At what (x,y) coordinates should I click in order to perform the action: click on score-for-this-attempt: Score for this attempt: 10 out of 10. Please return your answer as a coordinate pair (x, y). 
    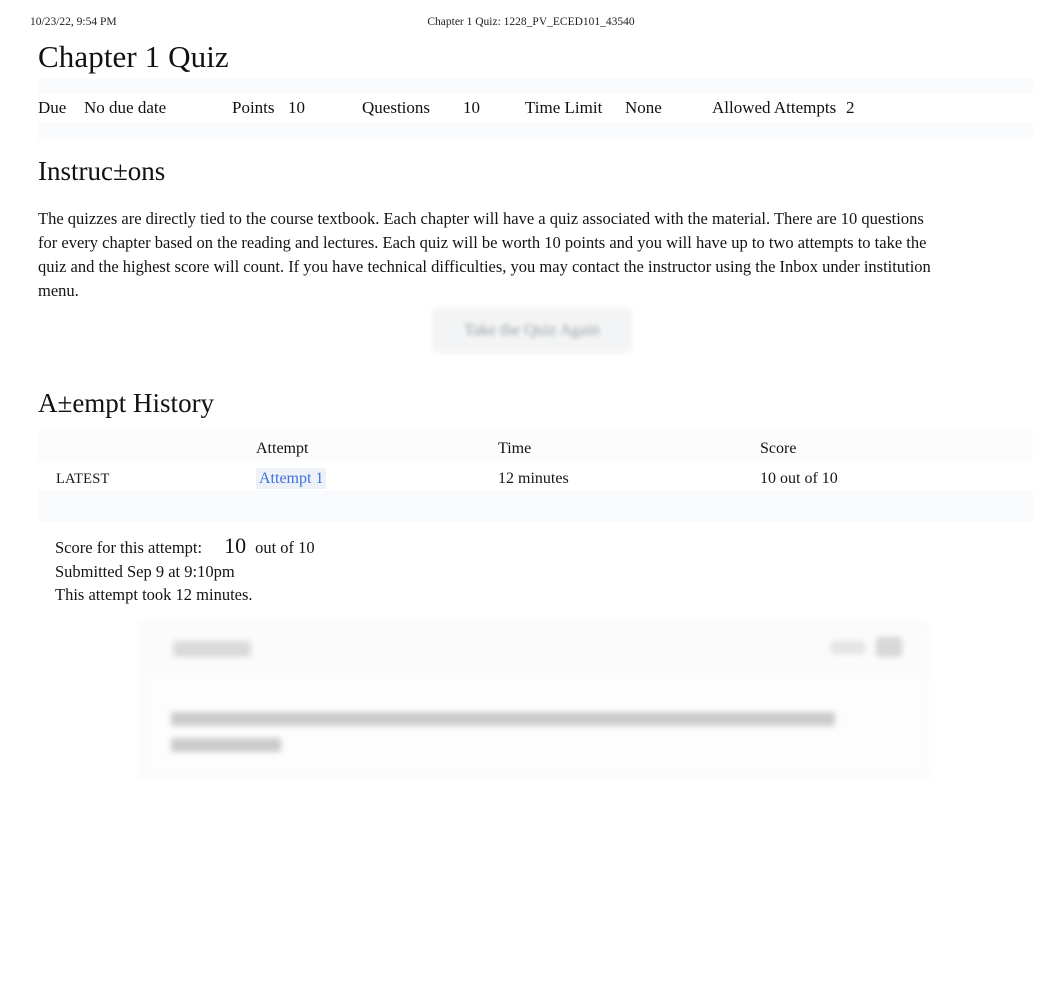
    Looking at the image, I should click on (355, 547).